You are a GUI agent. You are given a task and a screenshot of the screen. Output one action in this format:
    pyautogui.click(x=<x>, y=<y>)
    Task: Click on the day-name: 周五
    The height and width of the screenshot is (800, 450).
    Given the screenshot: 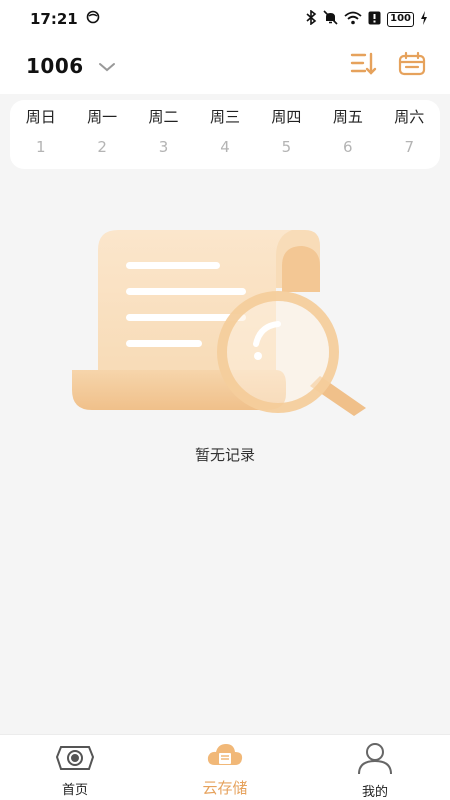 What is the action you would take?
    pyautogui.click(x=347, y=117)
    